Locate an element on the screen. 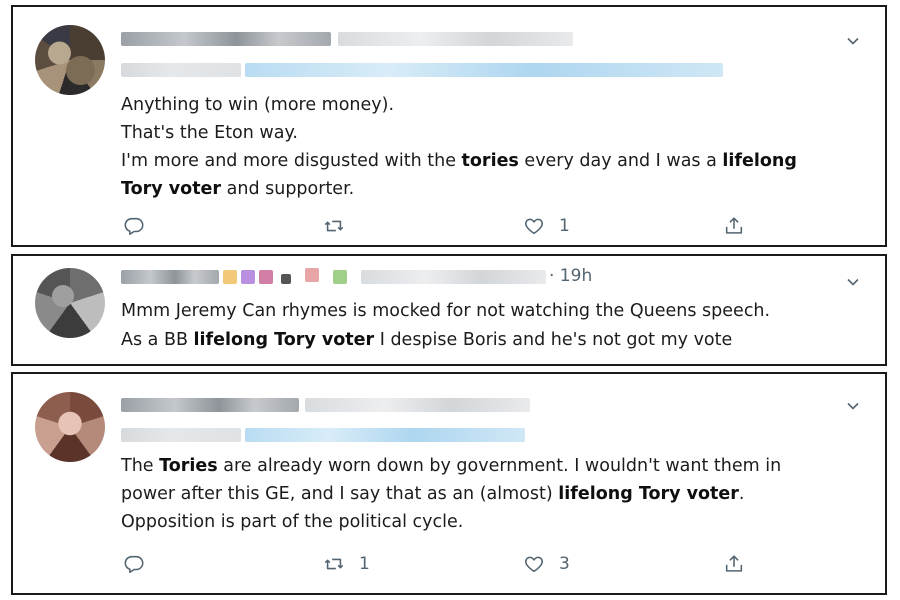 This screenshot has height=600, width=900. handle-redacted is located at coordinates (453, 277).